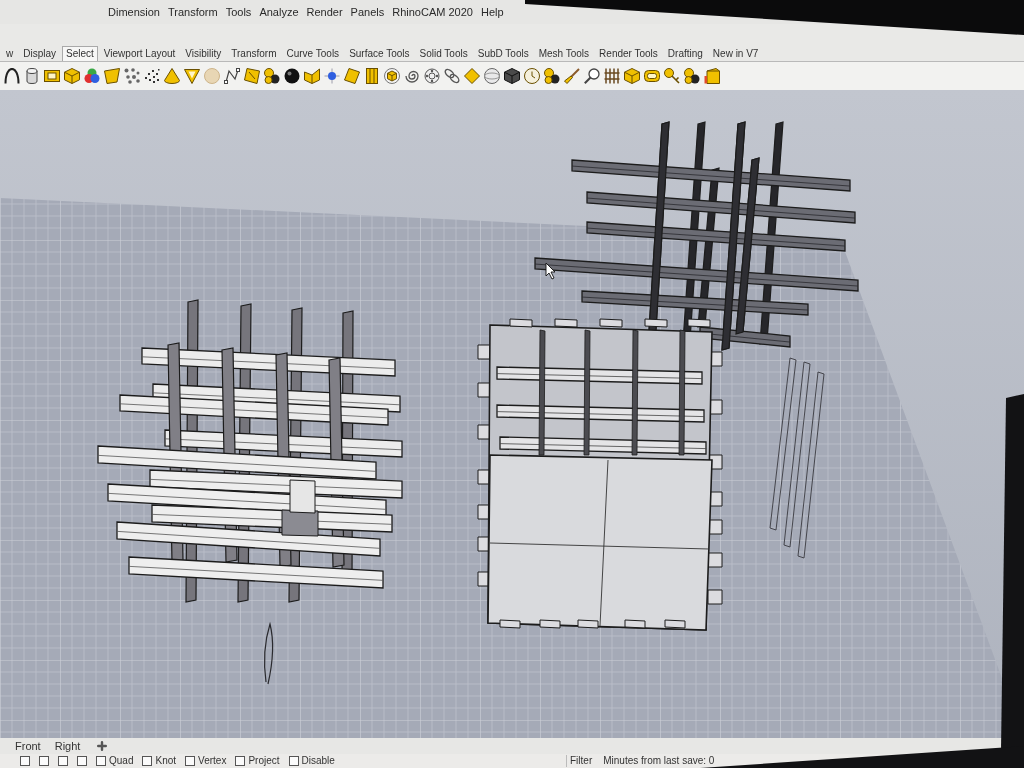  I want to click on ring-icon, so click(432, 76).